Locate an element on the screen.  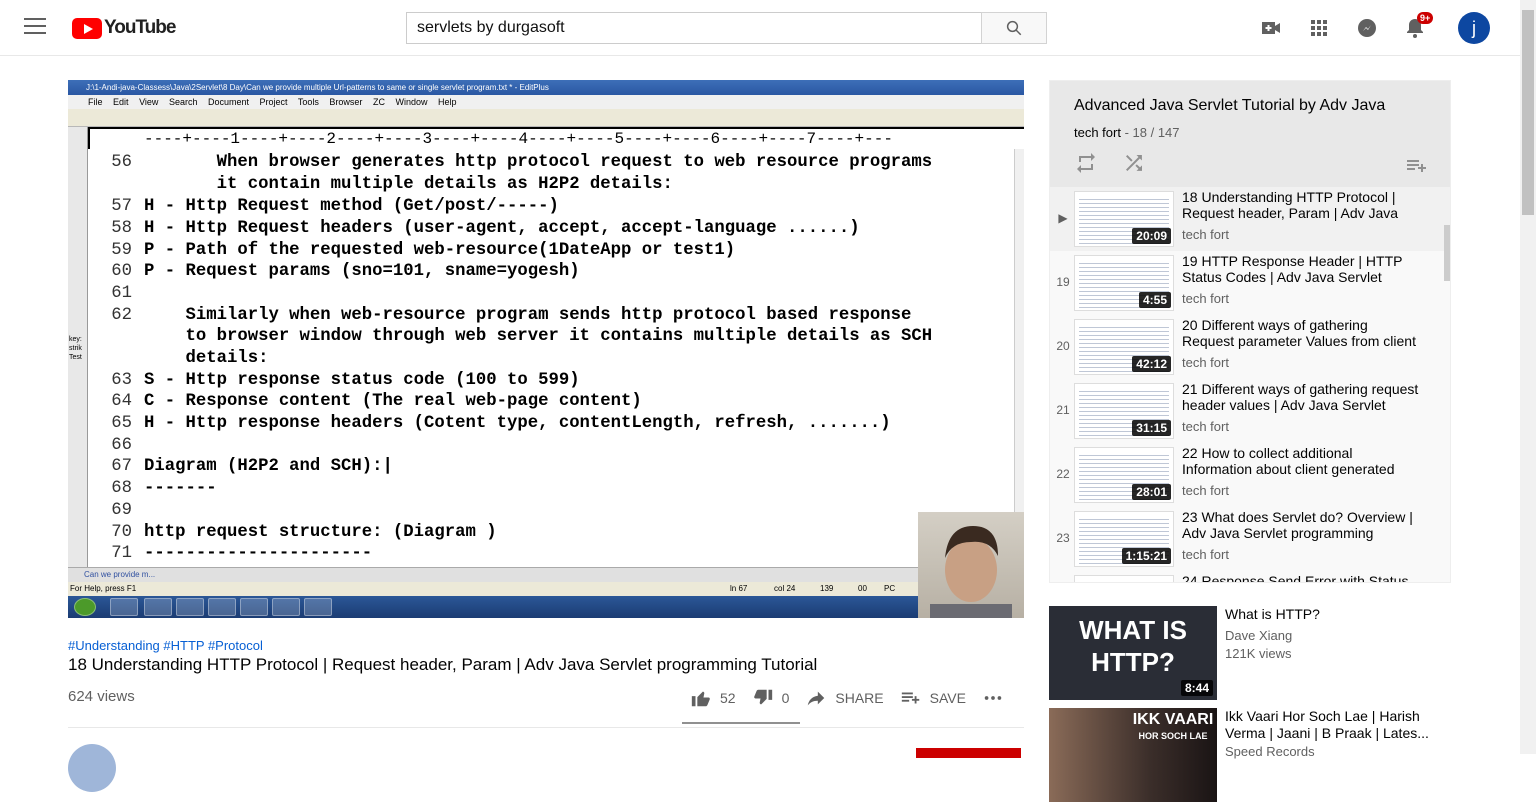
editor-toolbar is located at coordinates (546, 118).